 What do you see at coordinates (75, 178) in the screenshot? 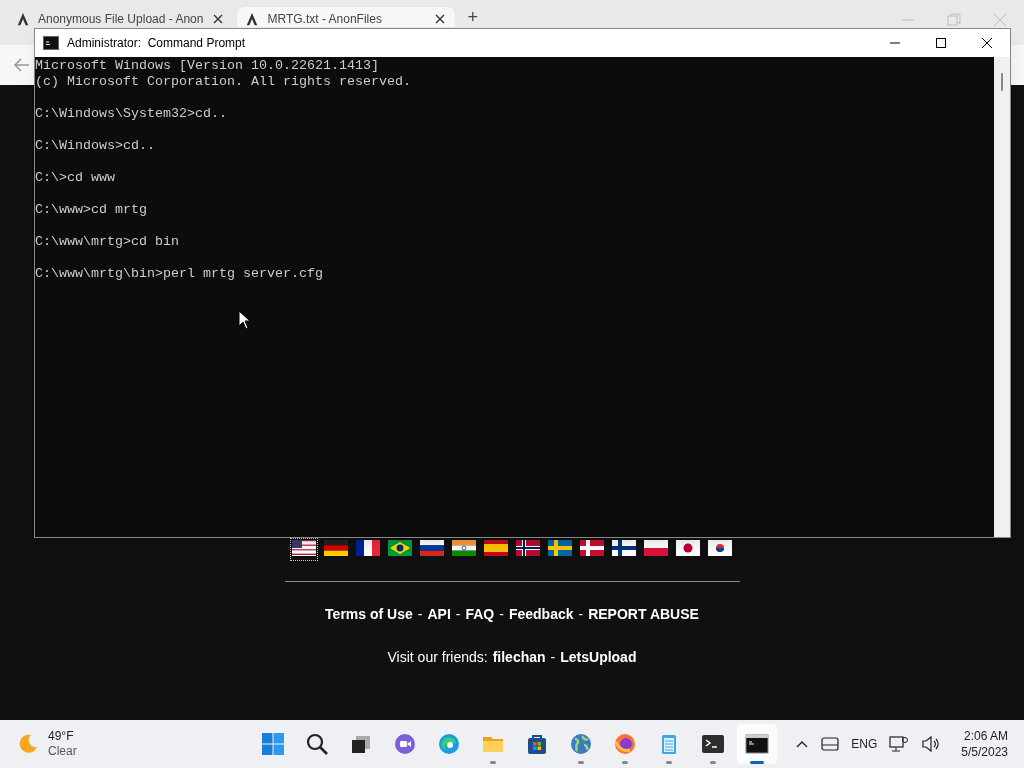
I see `console-line: C:\>cd www` at bounding box center [75, 178].